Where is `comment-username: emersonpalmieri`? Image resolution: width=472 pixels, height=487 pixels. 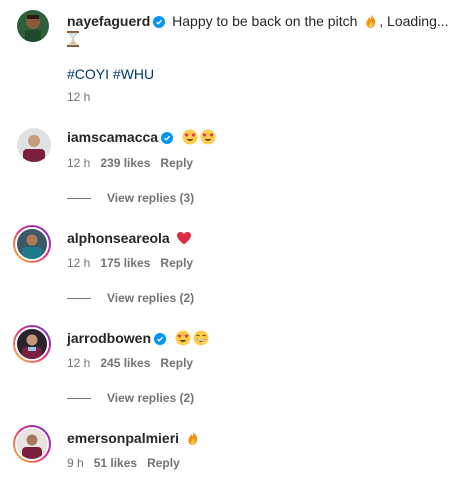
comment-username: emersonpalmieri is located at coordinates (123, 438).